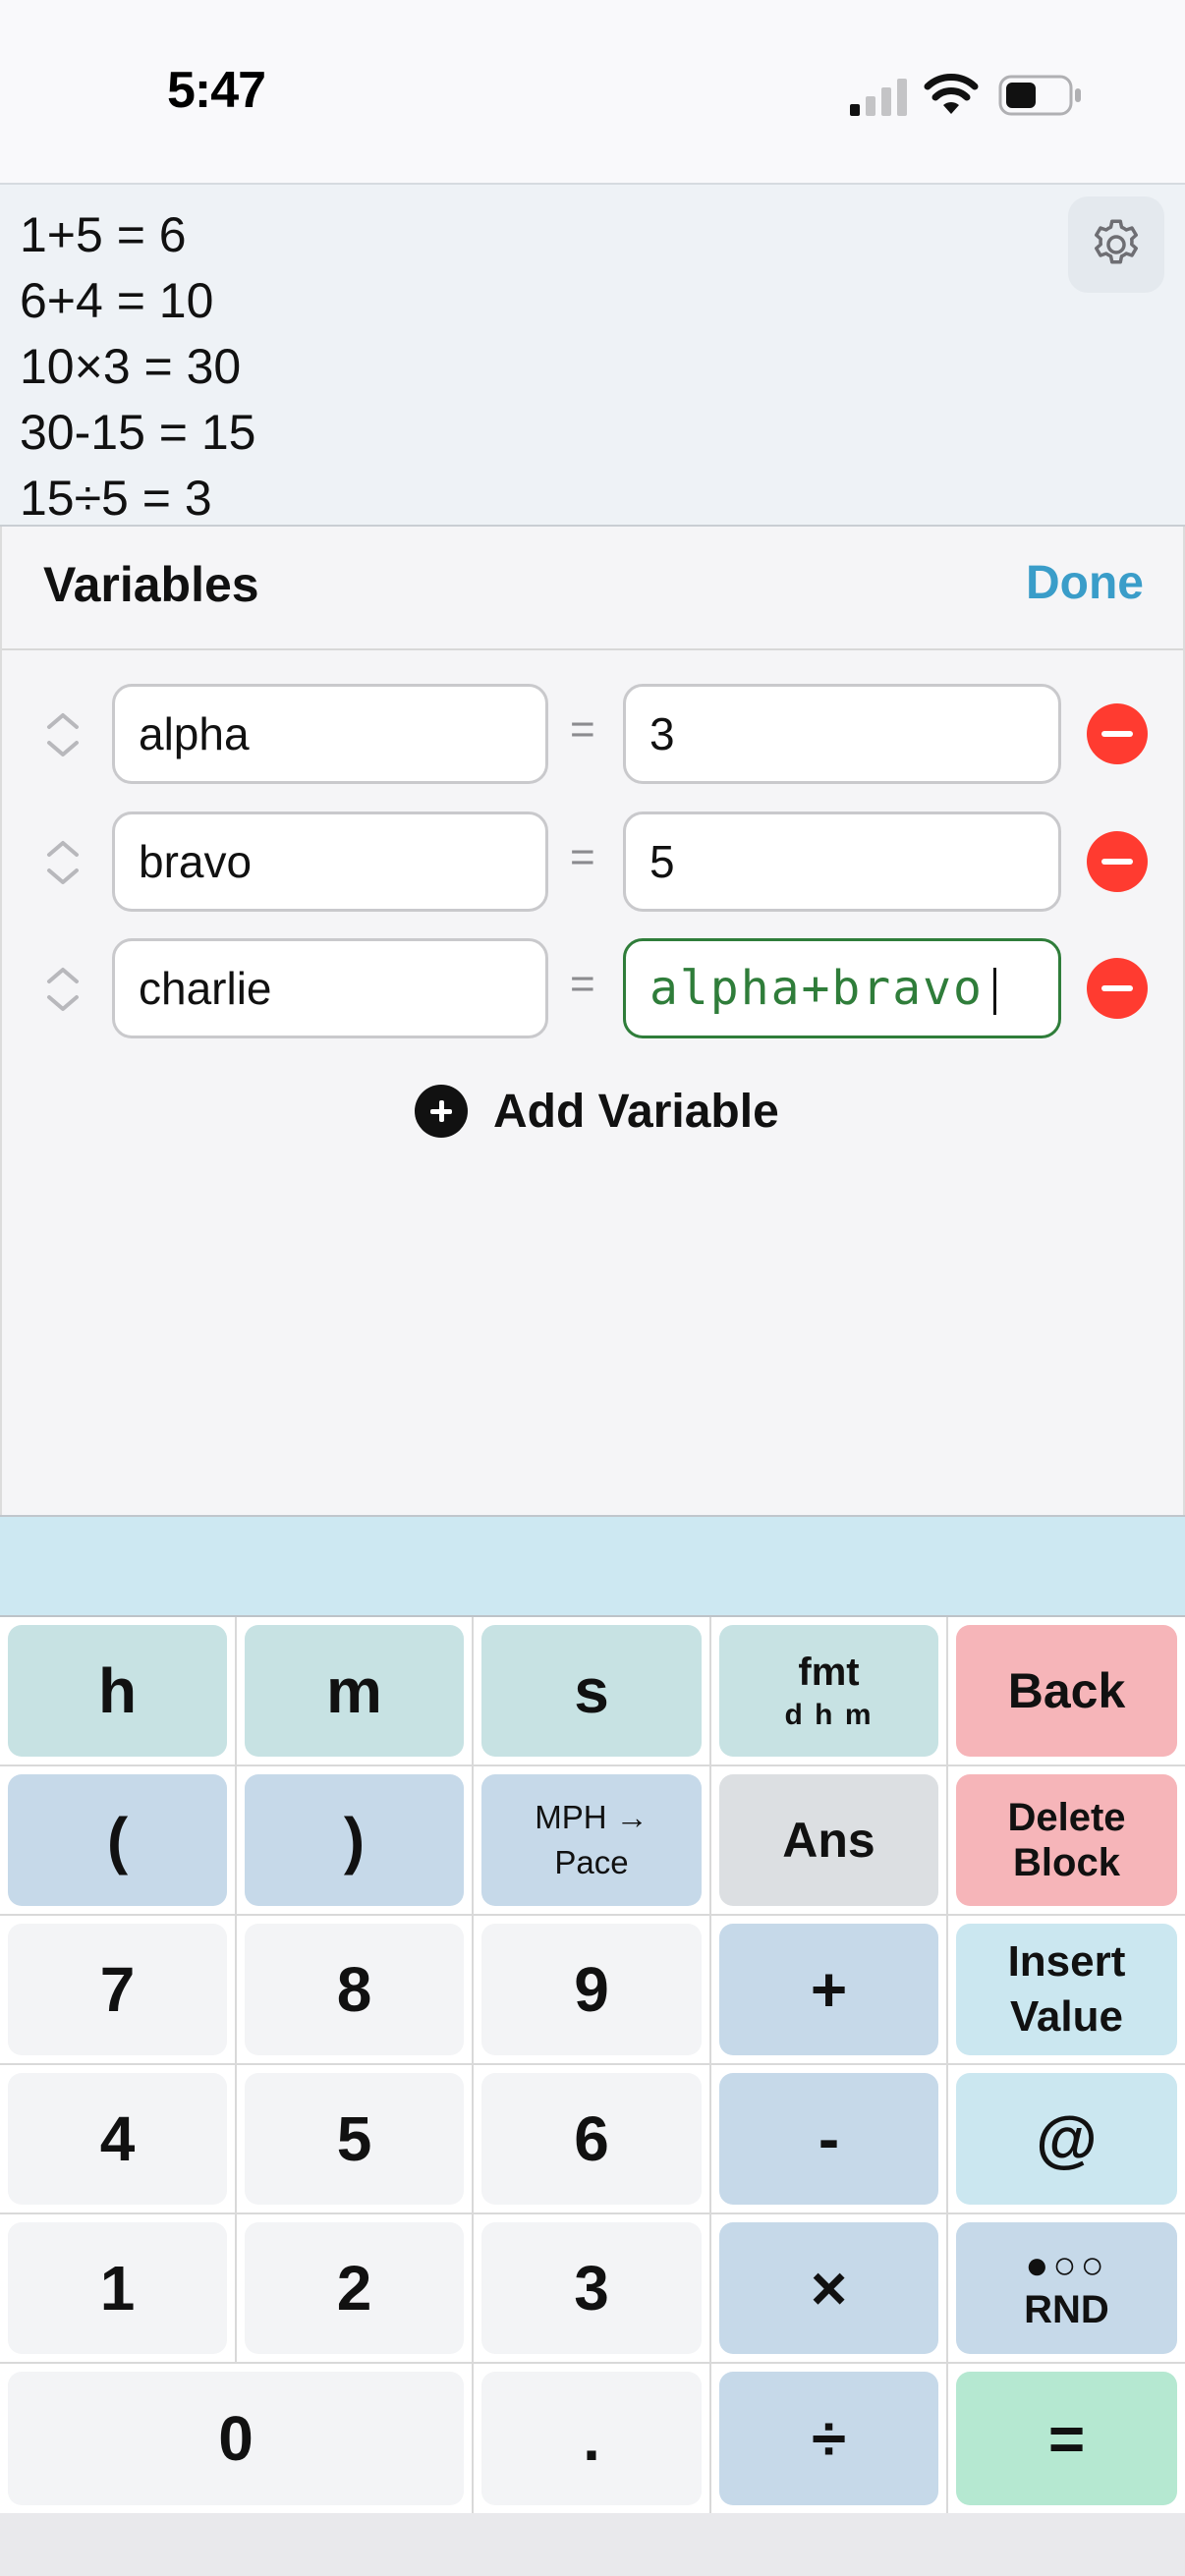 This screenshot has height=2576, width=1185. I want to click on variable-row: alpha = 3, so click(592, 735).